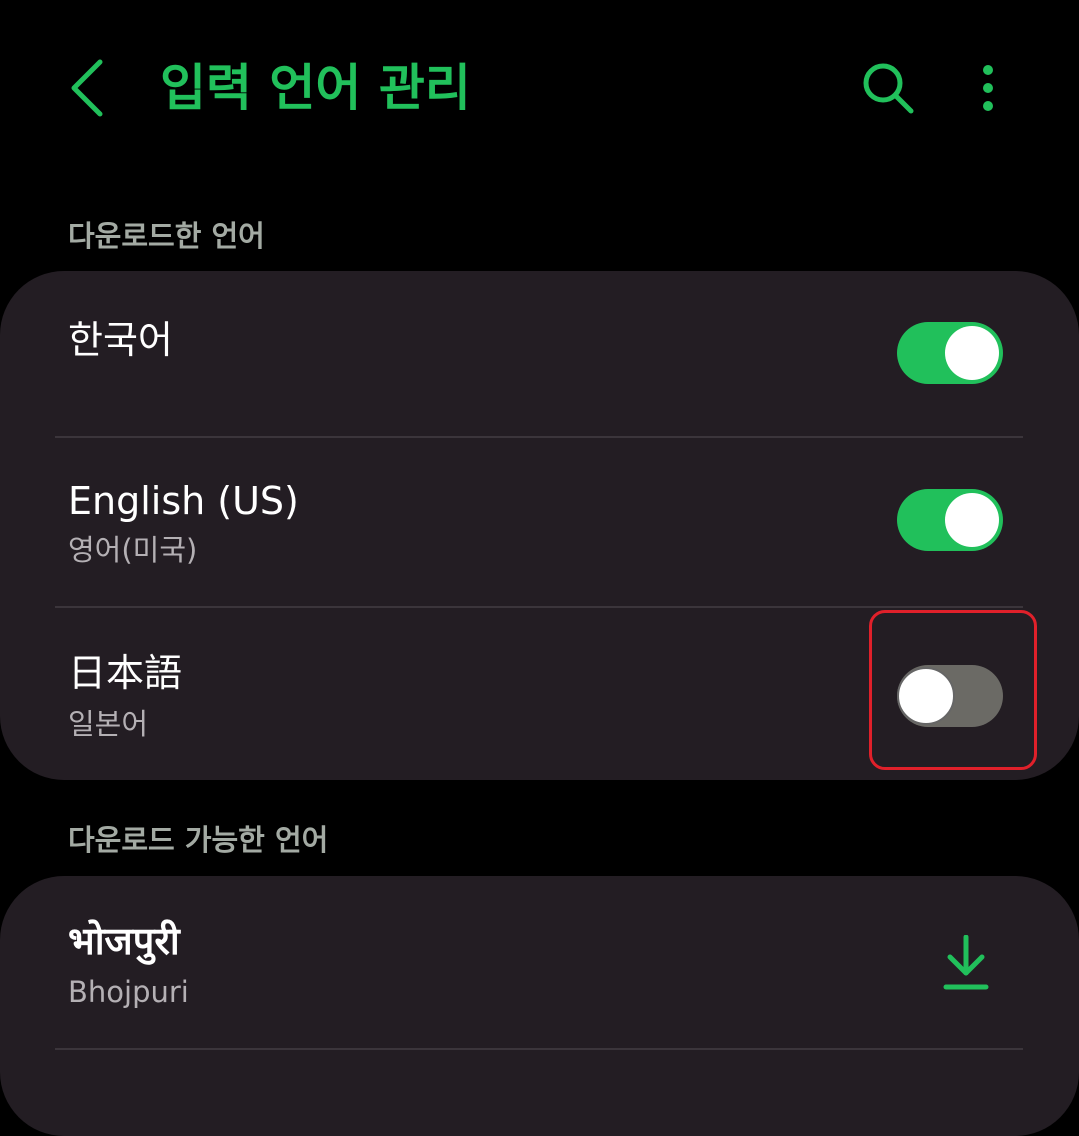  I want to click on chevron-left-icon, so click(87, 88).